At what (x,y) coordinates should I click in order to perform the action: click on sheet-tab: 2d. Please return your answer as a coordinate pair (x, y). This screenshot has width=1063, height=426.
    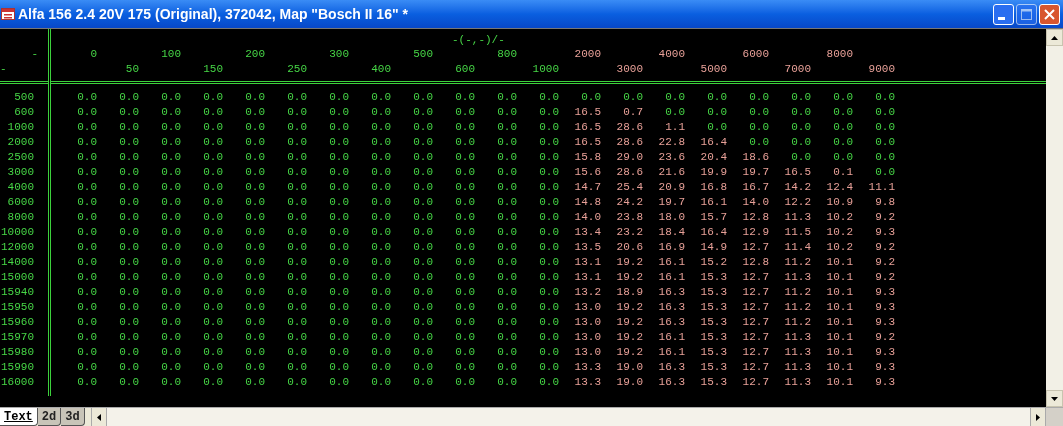
    Looking at the image, I should click on (49, 417).